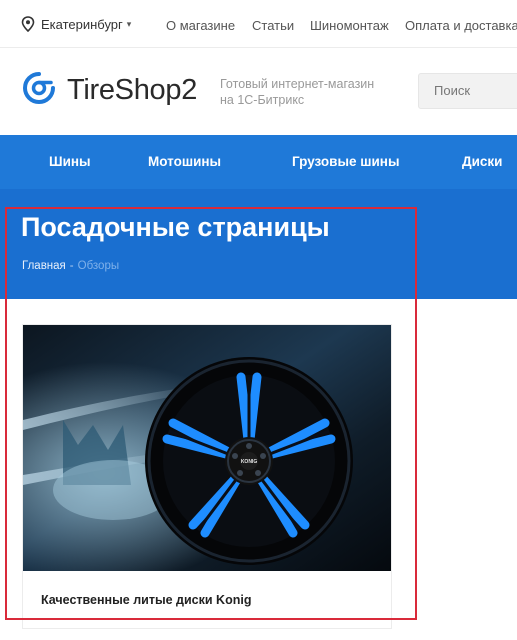  Describe the element at coordinates (28, 24) in the screenshot. I see `map-pin-icon` at that location.